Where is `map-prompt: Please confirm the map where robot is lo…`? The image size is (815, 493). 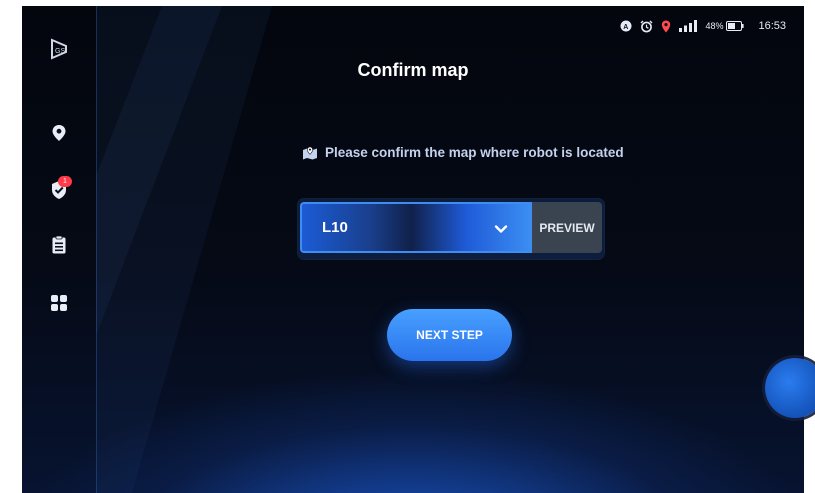 map-prompt: Please confirm the map where robot is lo… is located at coordinates (463, 152).